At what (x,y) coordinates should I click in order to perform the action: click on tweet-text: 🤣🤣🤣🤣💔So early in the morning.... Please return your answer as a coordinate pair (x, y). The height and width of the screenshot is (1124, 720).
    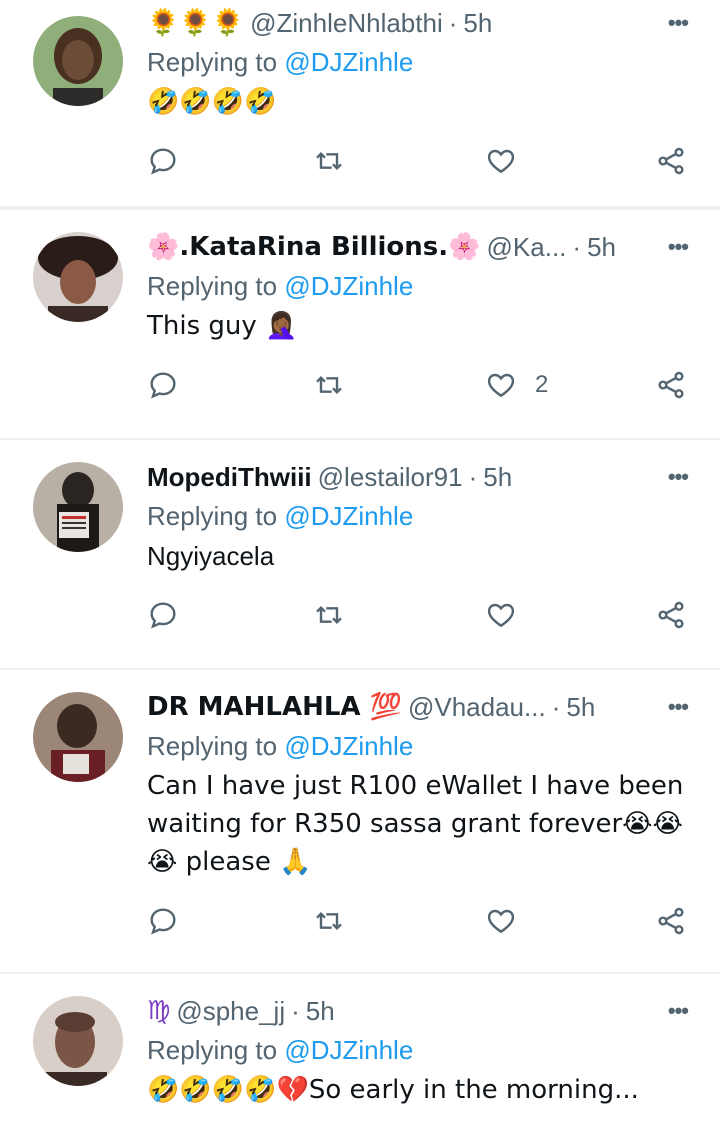
    Looking at the image, I should click on (393, 1090).